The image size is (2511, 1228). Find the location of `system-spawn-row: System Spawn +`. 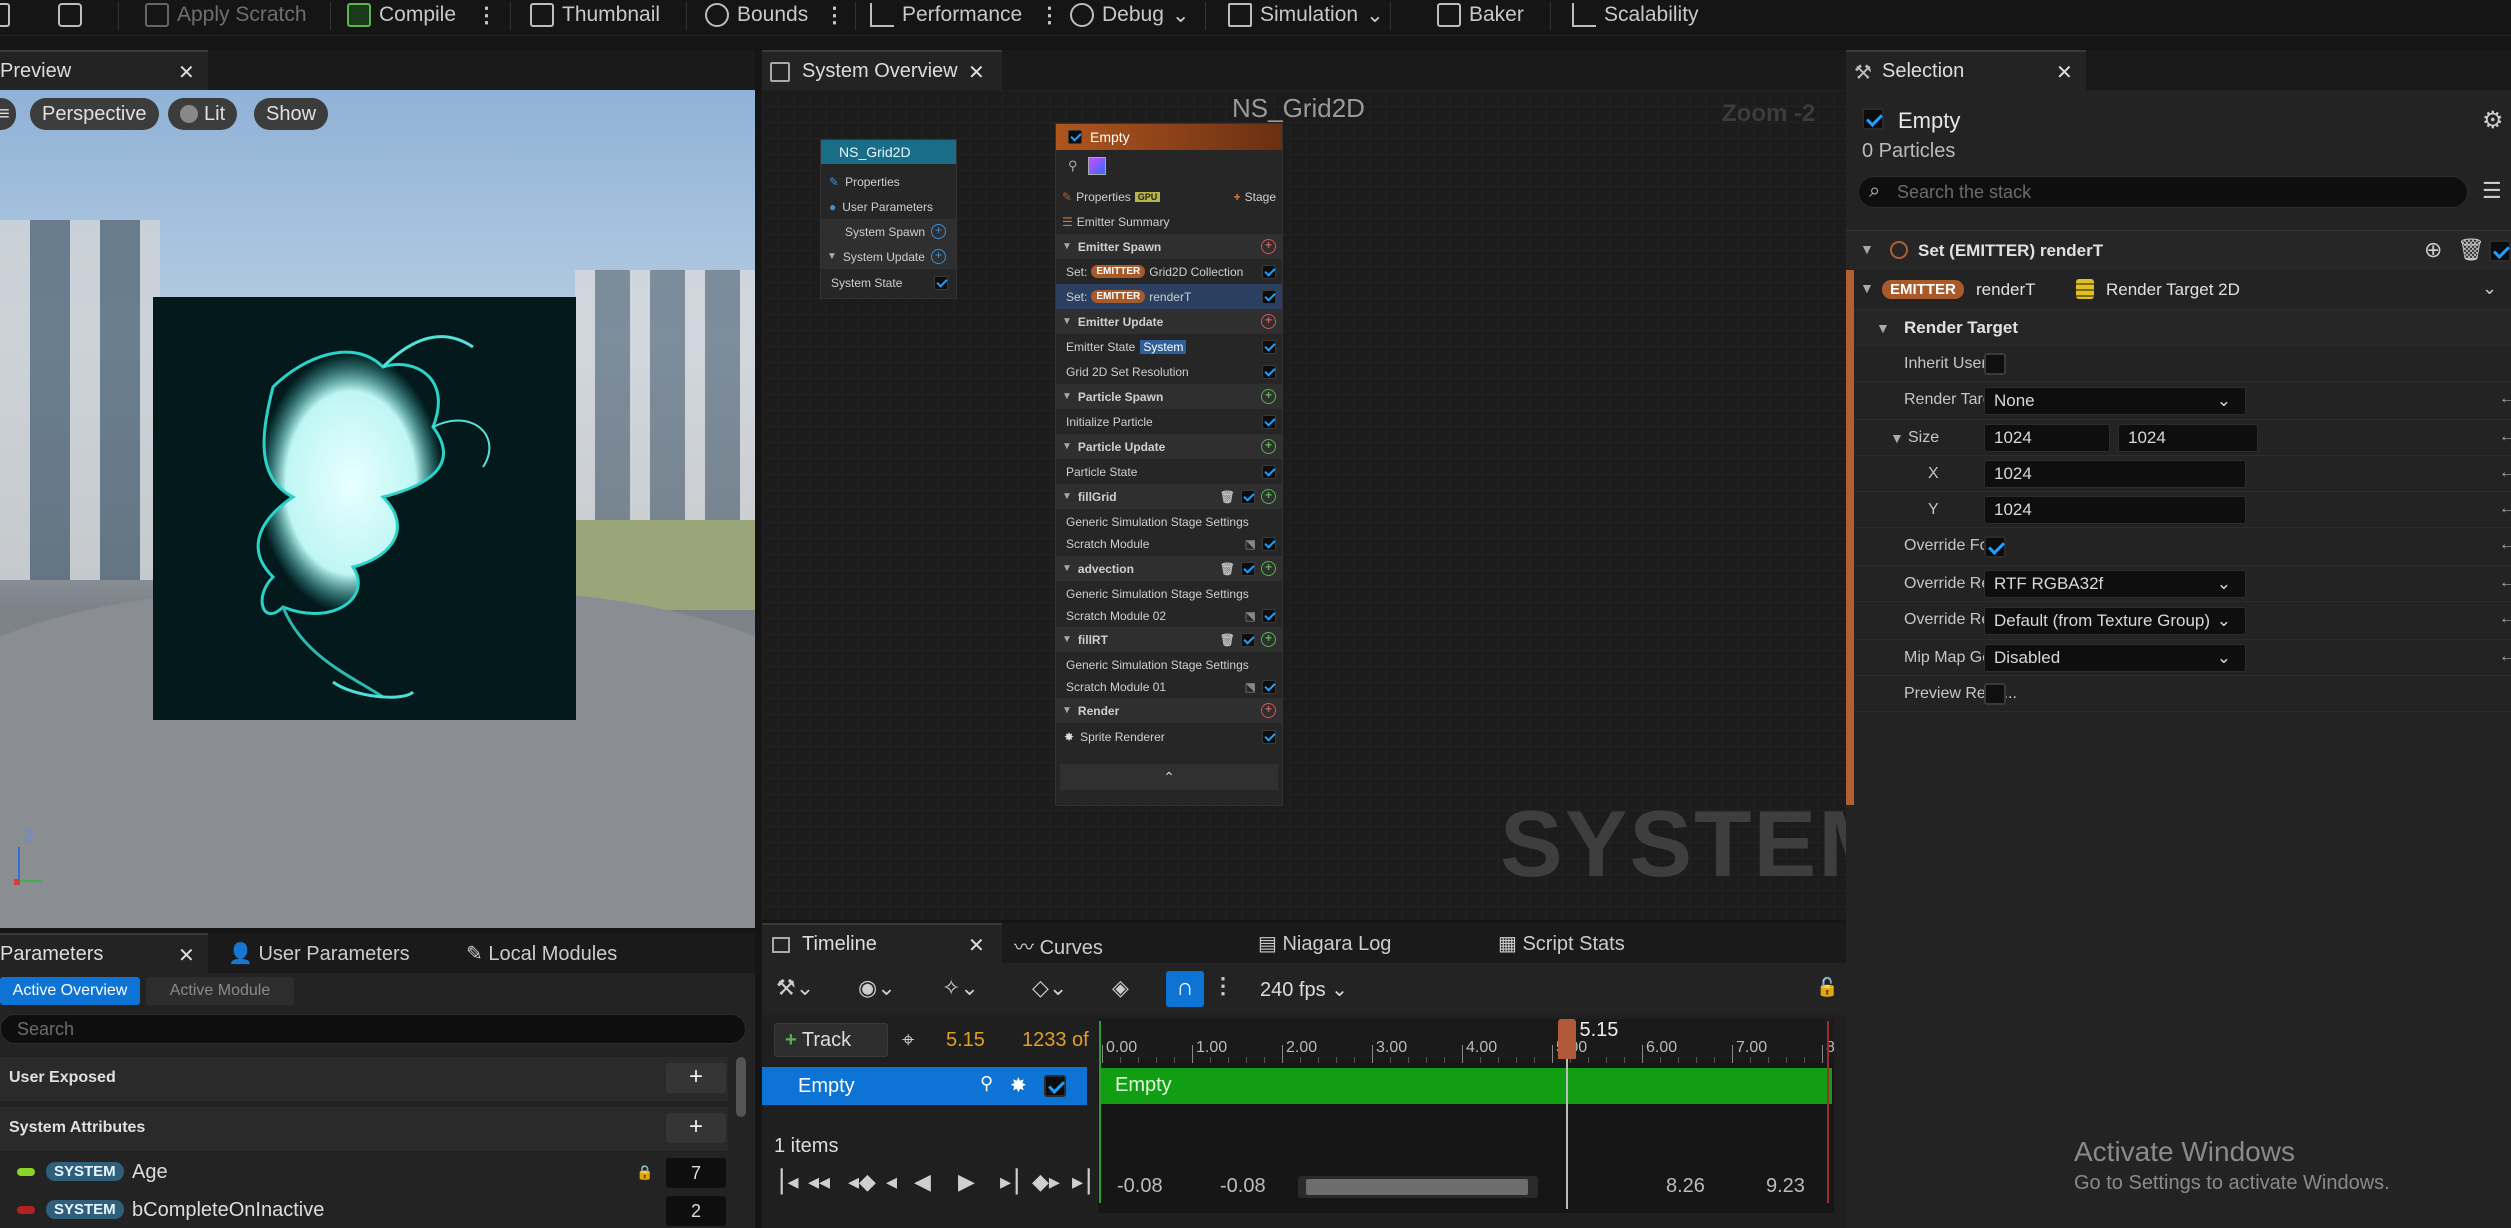

system-spawn-row: System Spawn + is located at coordinates (888, 231).